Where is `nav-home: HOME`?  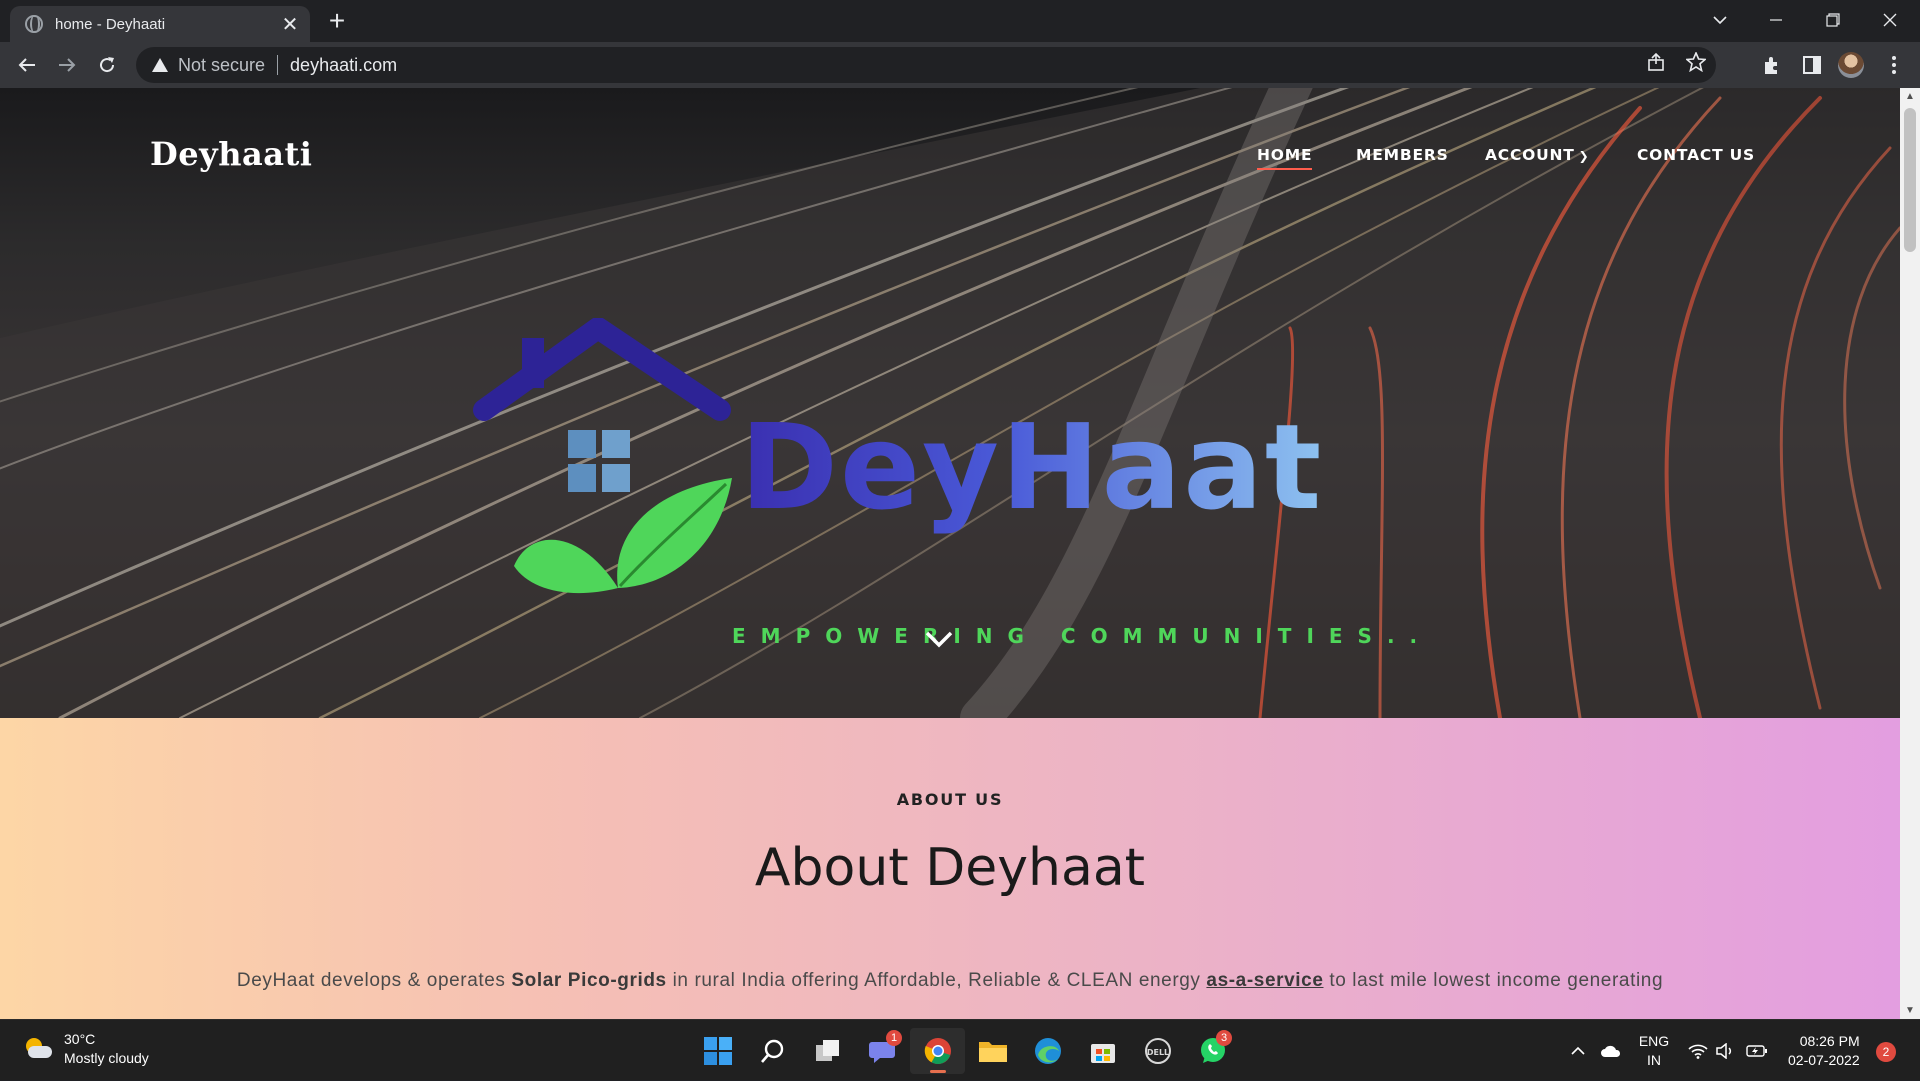 nav-home: HOME is located at coordinates (1285, 158).